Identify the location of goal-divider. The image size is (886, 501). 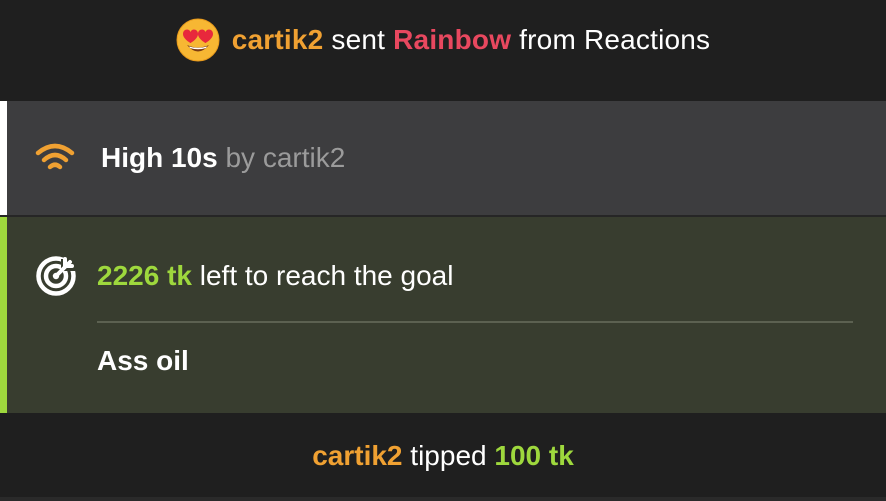
(475, 322).